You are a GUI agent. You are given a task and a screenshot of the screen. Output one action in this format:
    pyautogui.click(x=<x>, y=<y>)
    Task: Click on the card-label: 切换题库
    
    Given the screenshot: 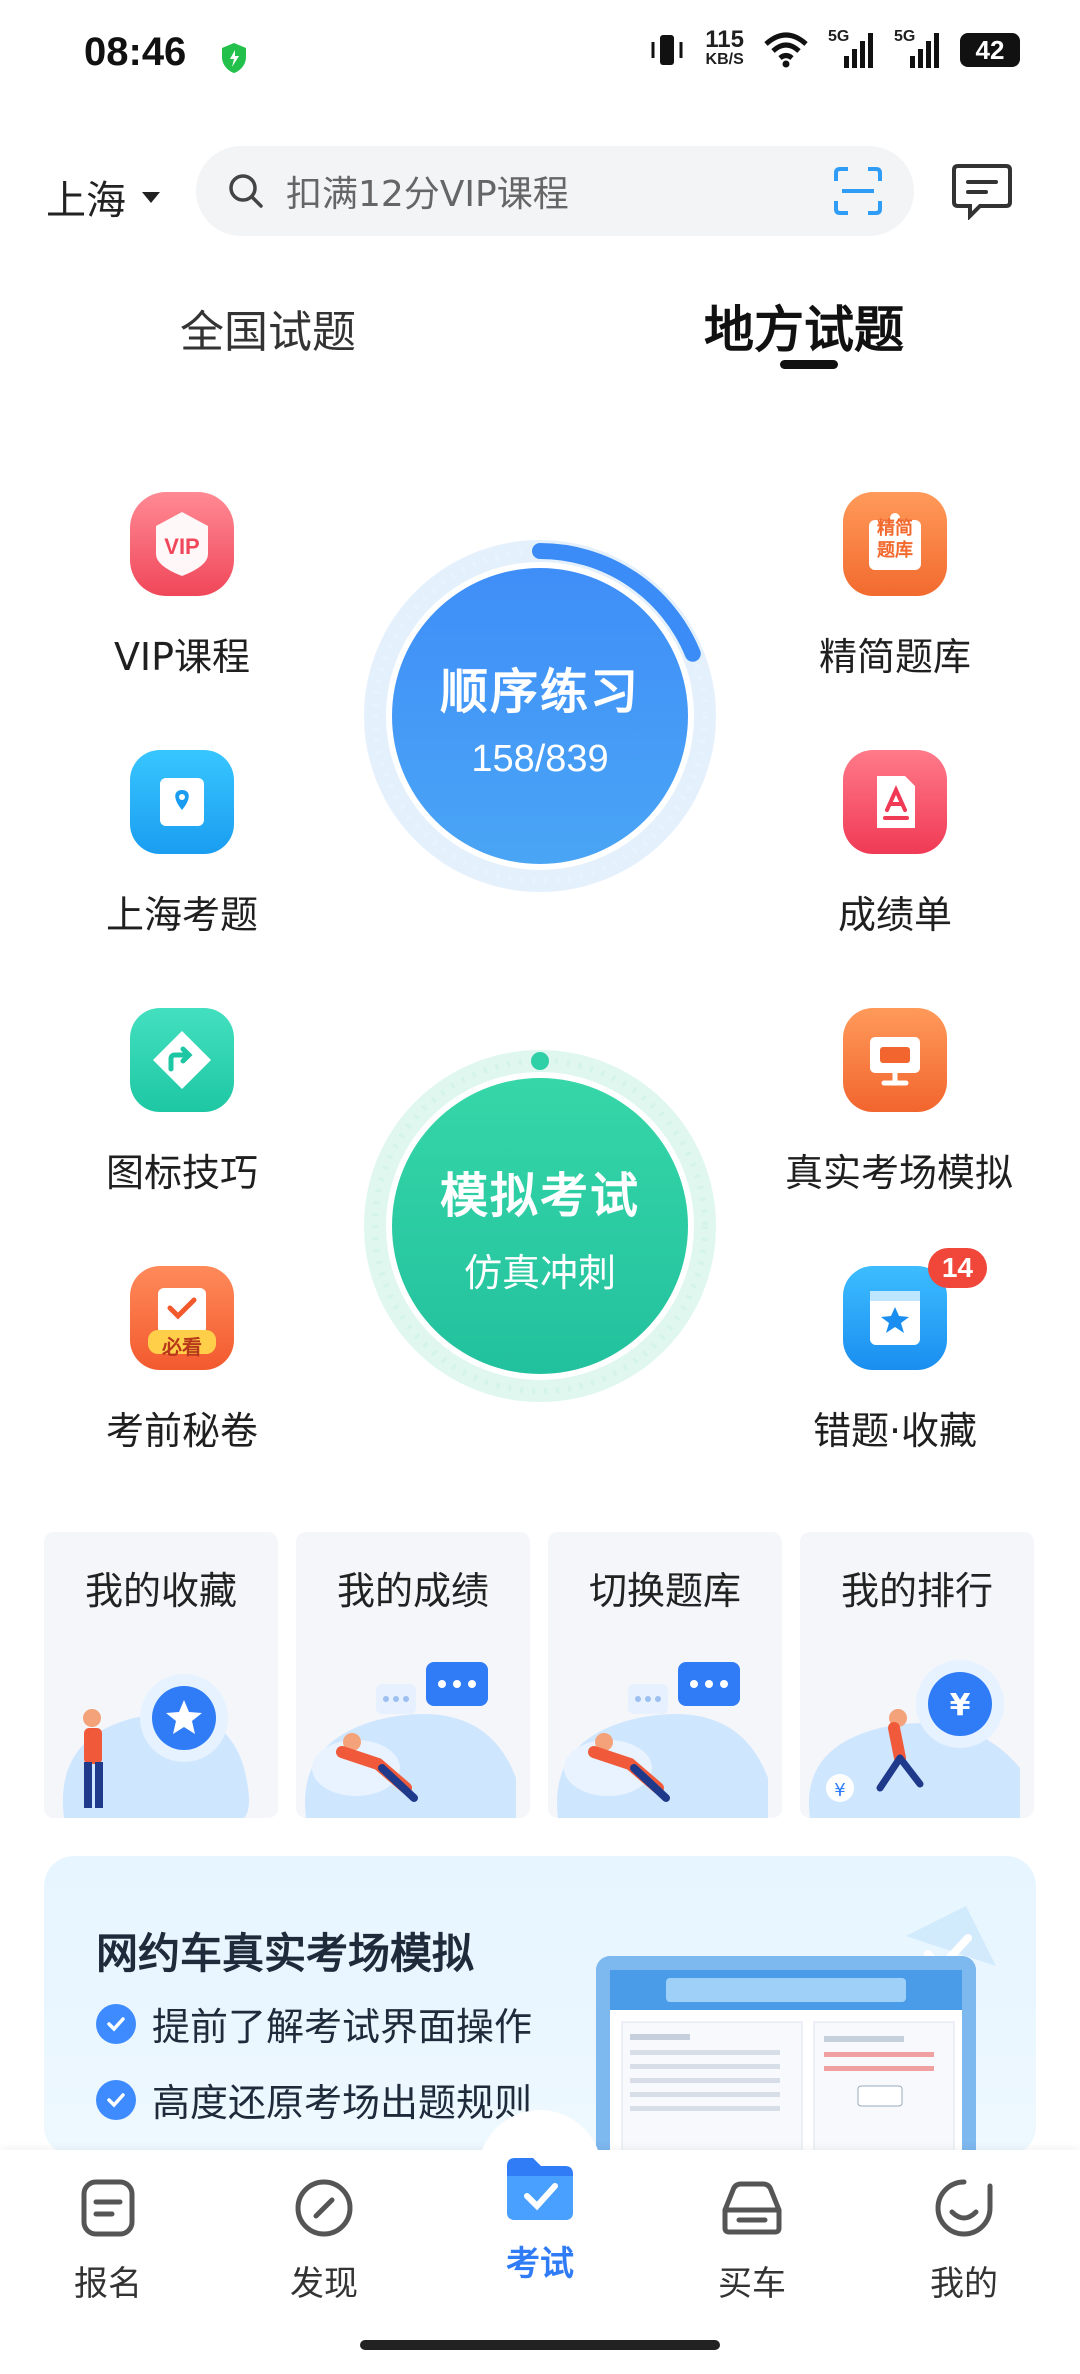 What is the action you would take?
    pyautogui.click(x=664, y=1591)
    